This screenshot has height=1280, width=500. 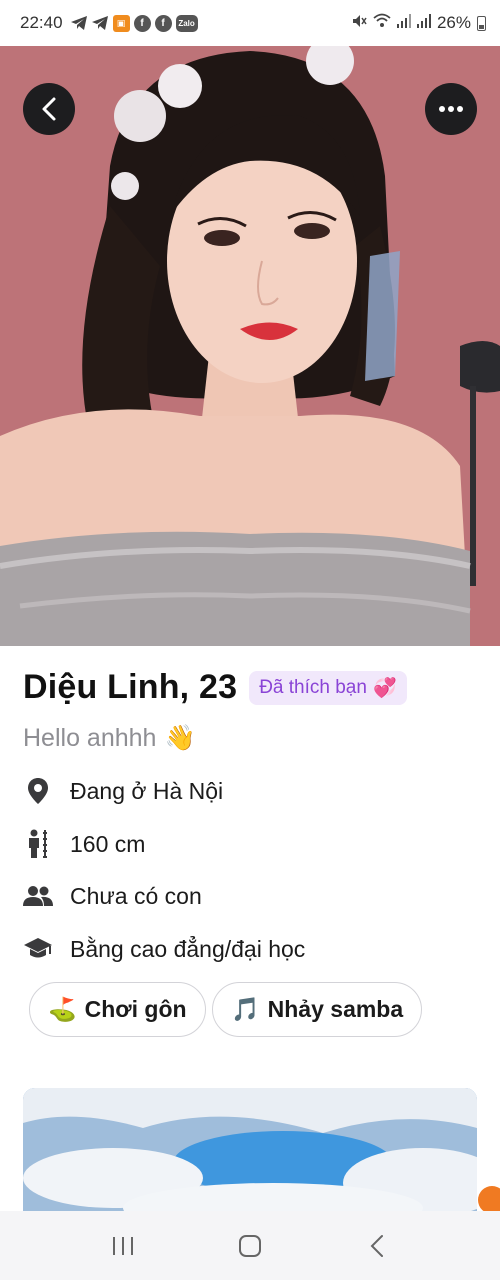 I want to click on music-note-emoji: 🎵, so click(x=245, y=1009).